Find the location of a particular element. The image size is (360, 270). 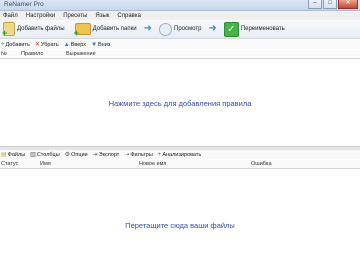

menu-language: Язык is located at coordinates (102, 16).